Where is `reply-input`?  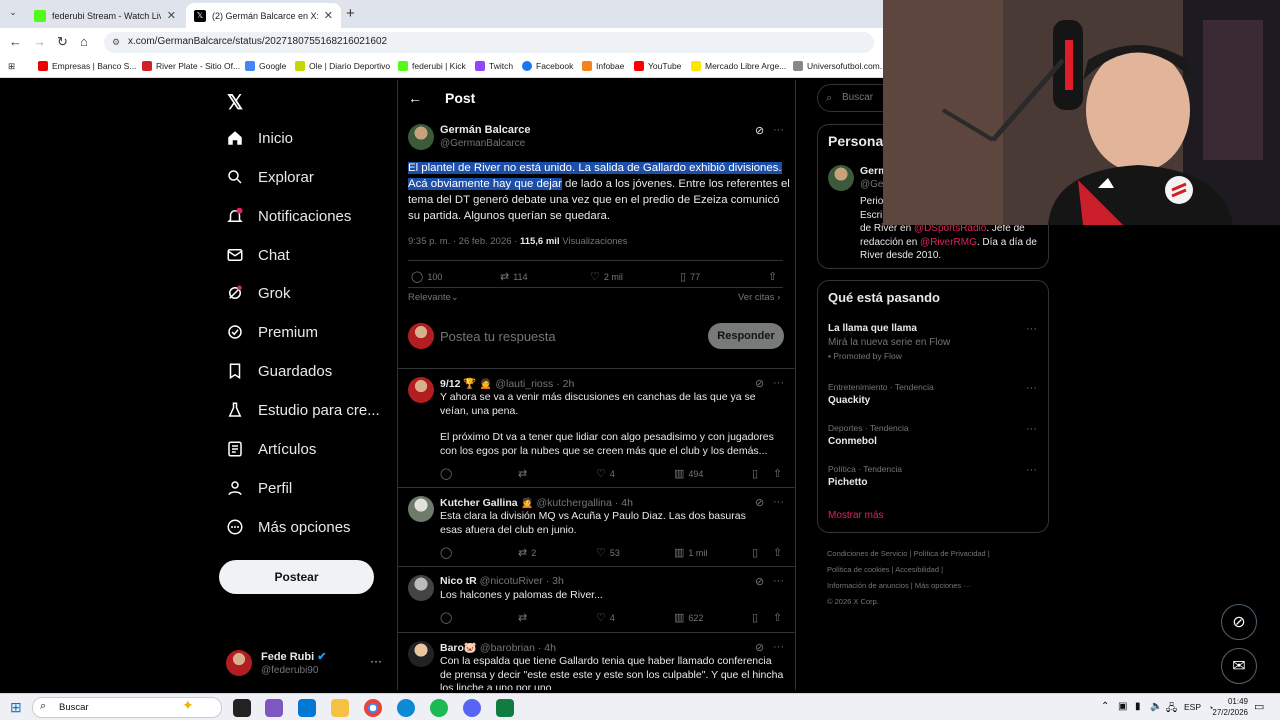
reply-input is located at coordinates (565, 336).